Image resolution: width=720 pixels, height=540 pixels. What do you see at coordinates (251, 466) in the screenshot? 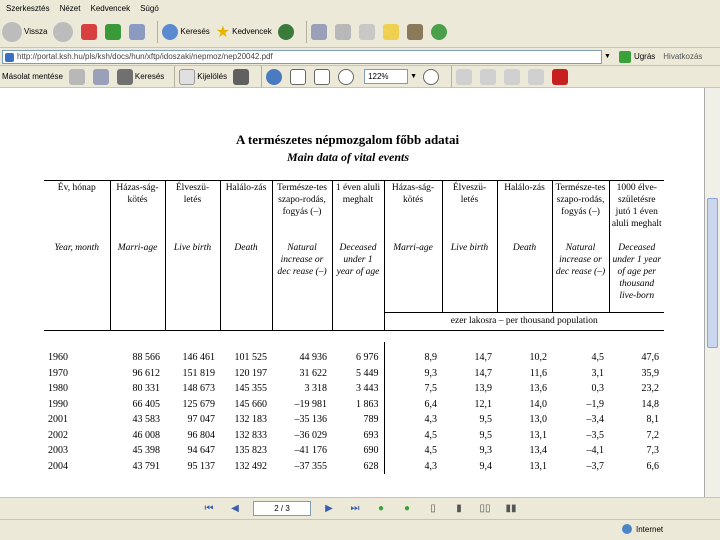
I see `value-cell: 132 492` at bounding box center [251, 466].